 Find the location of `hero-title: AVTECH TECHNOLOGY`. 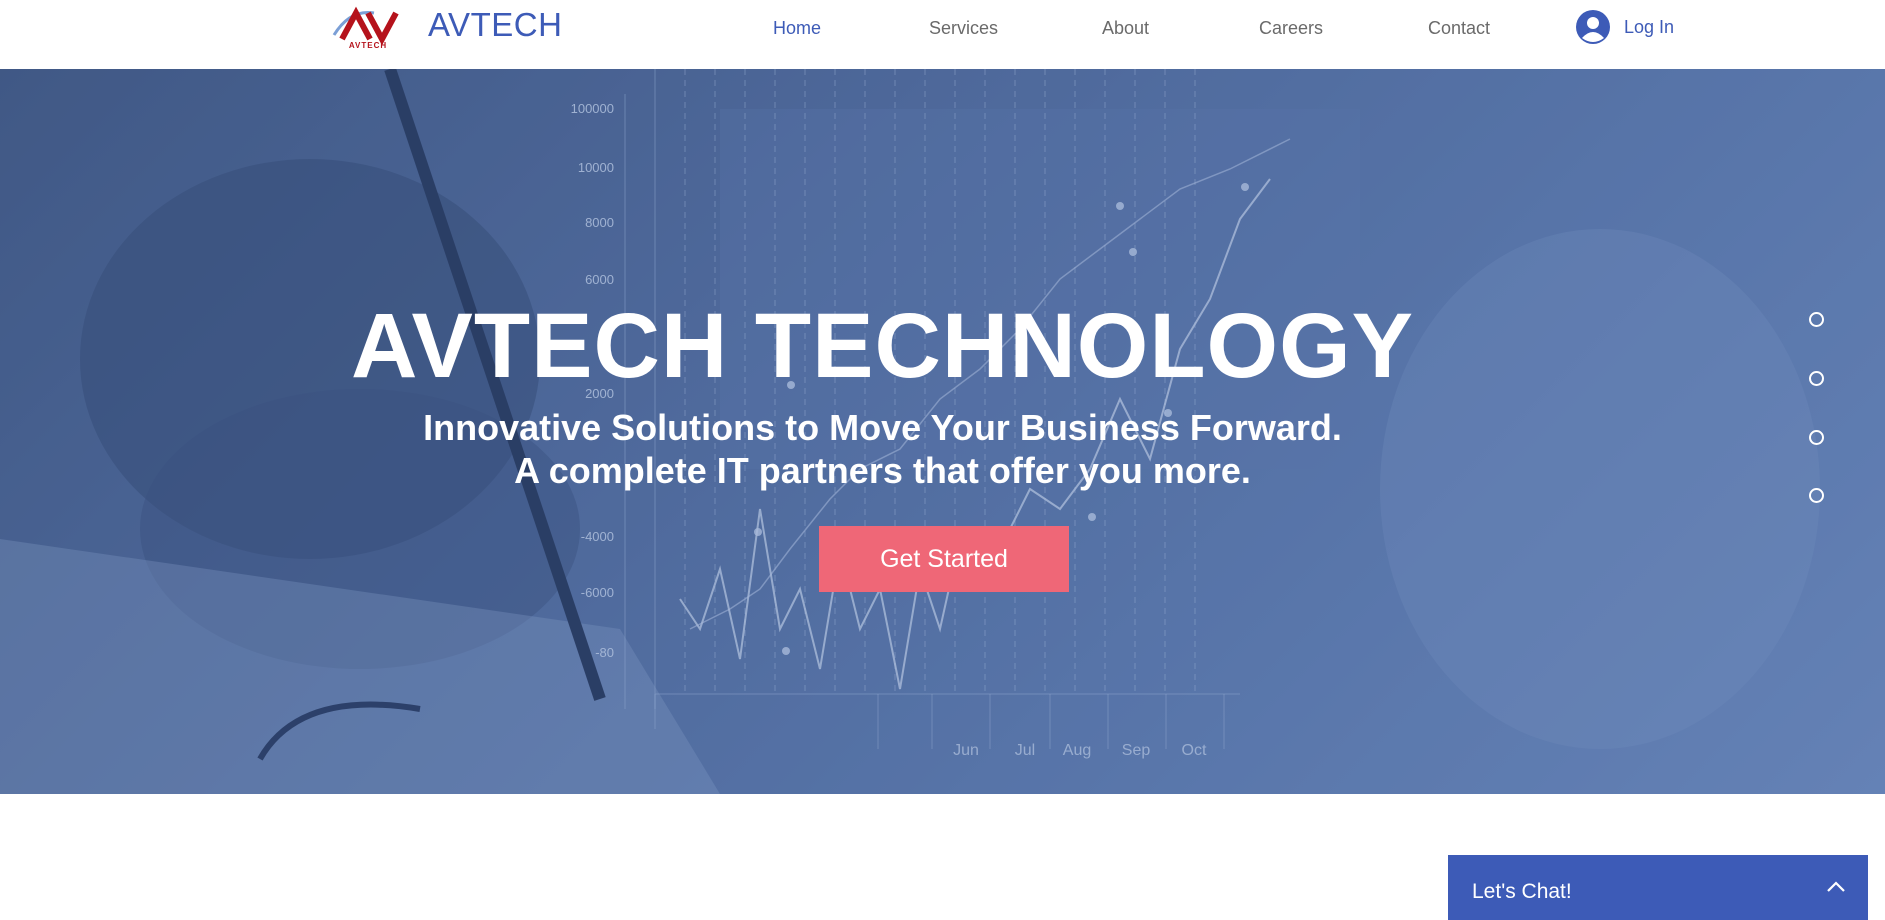

hero-title: AVTECH TECHNOLOGY is located at coordinates (882, 346).